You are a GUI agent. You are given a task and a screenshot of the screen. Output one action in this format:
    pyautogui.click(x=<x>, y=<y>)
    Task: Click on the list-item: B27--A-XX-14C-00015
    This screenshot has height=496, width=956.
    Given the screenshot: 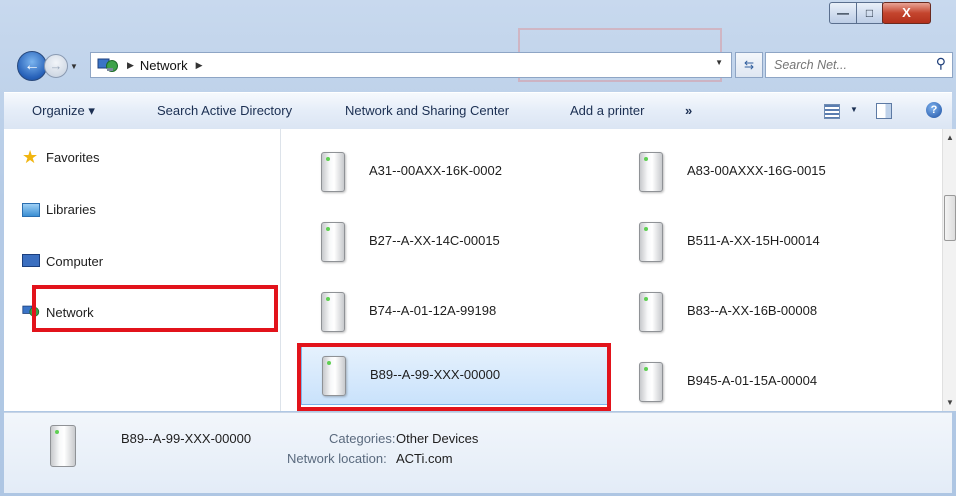 What is the action you would take?
    pyautogui.click(x=431, y=240)
    